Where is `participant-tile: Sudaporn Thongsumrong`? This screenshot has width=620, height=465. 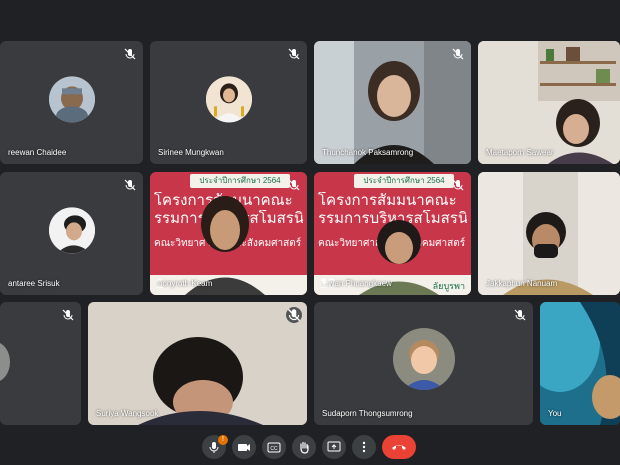 participant-tile: Sudaporn Thongsumrong is located at coordinates (423, 363).